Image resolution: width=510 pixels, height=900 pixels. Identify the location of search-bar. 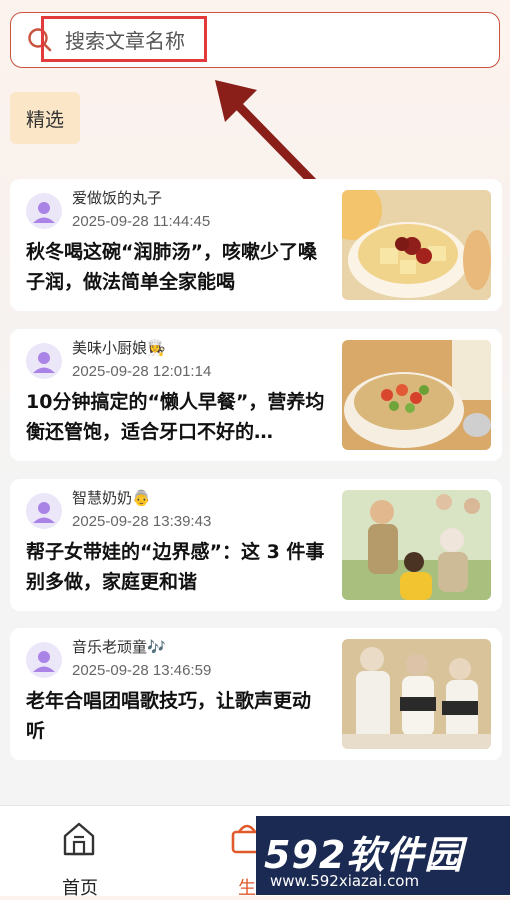
(255, 40).